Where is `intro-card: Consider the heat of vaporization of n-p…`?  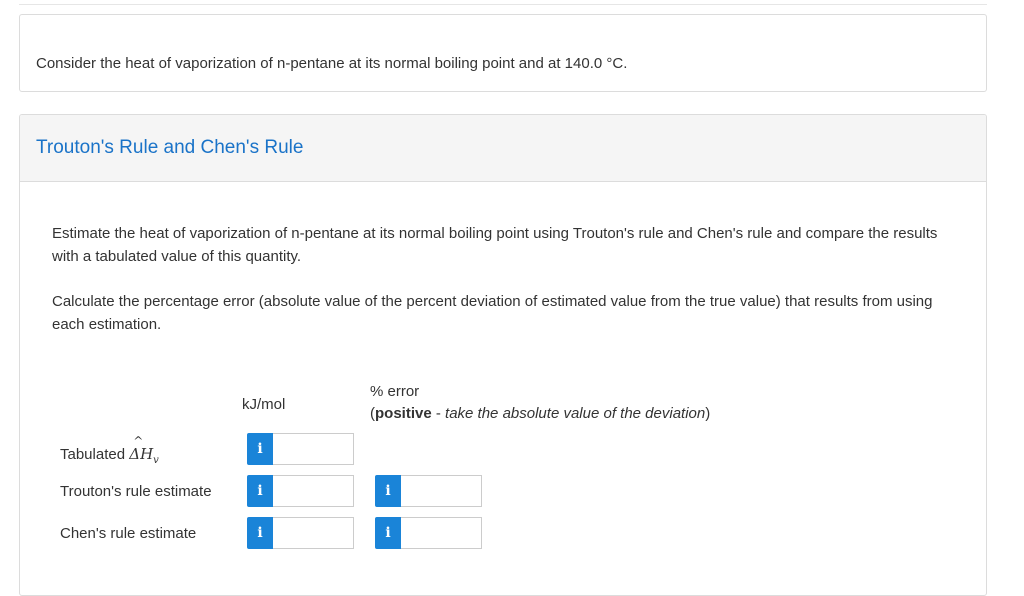 intro-card: Consider the heat of vaporization of n-p… is located at coordinates (503, 53).